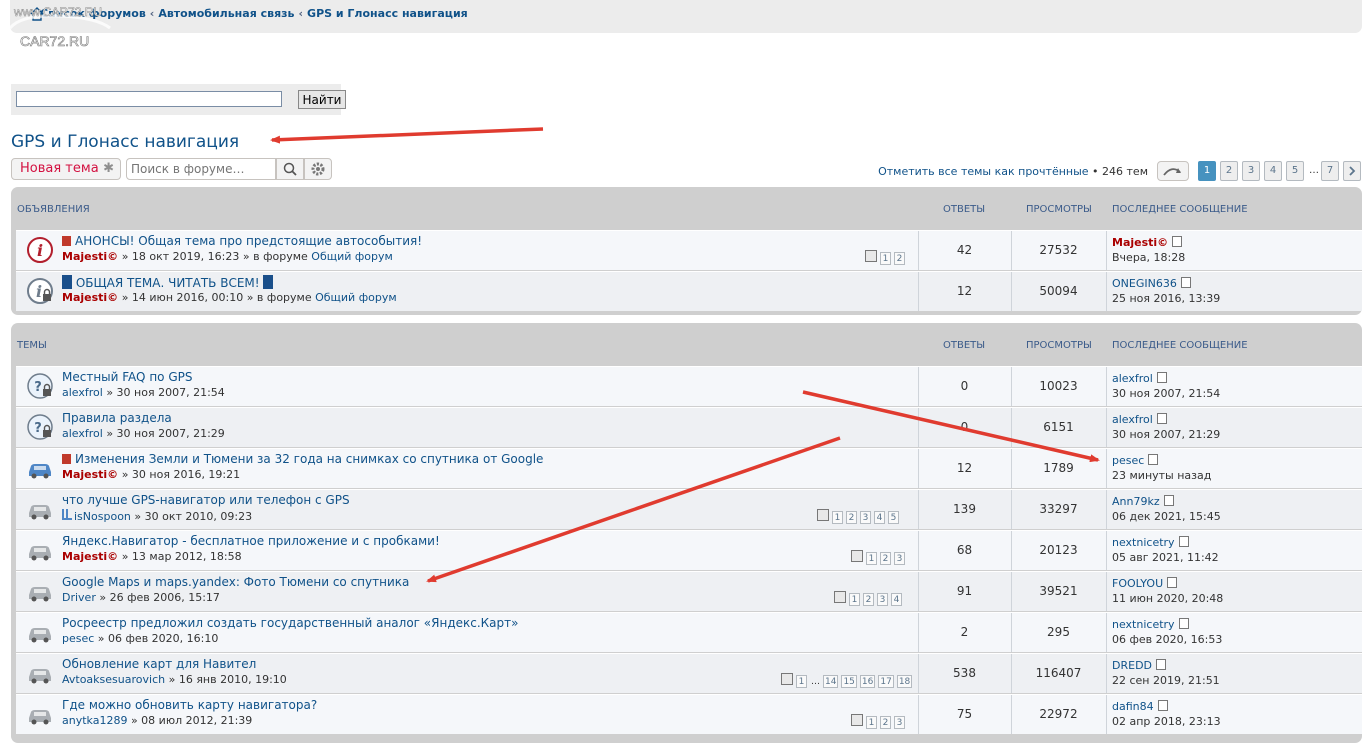 The image size is (1371, 743). I want to click on page-5: 5, so click(1295, 171).